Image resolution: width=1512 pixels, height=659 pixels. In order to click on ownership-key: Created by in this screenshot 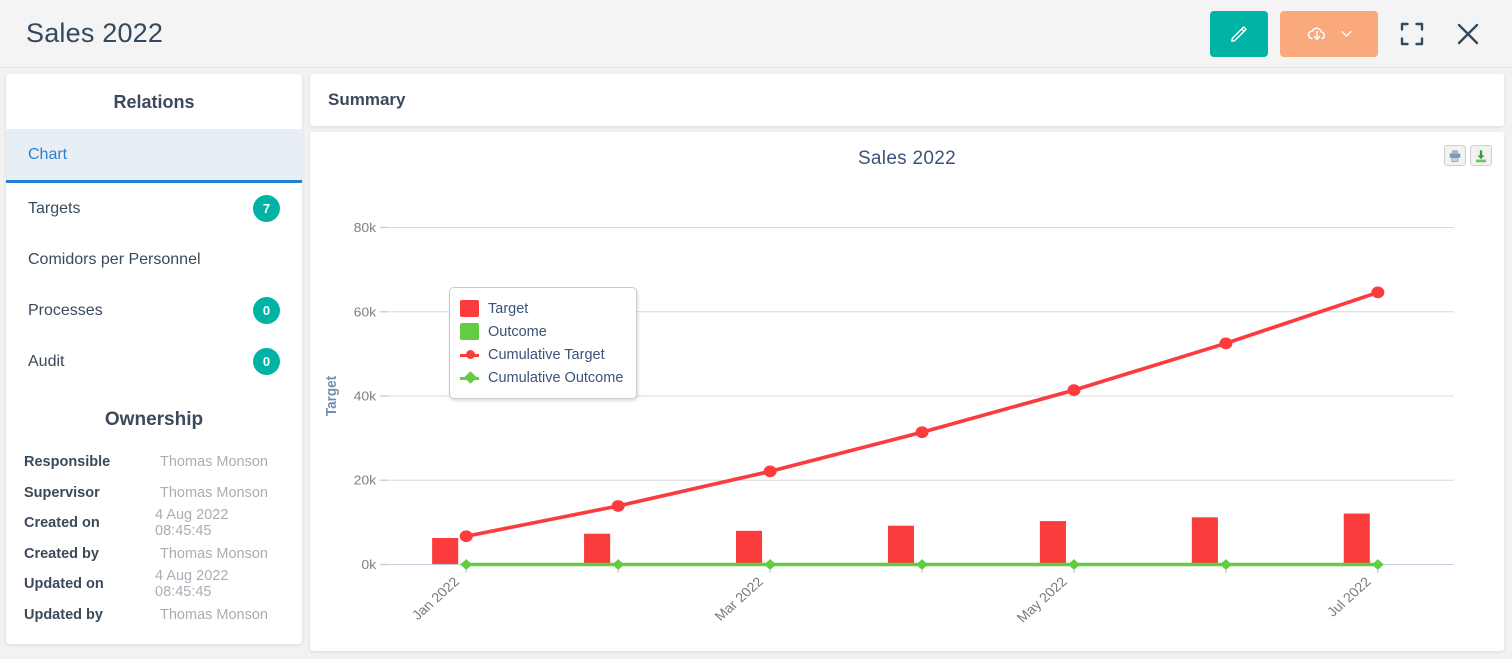, I will do `click(61, 553)`.